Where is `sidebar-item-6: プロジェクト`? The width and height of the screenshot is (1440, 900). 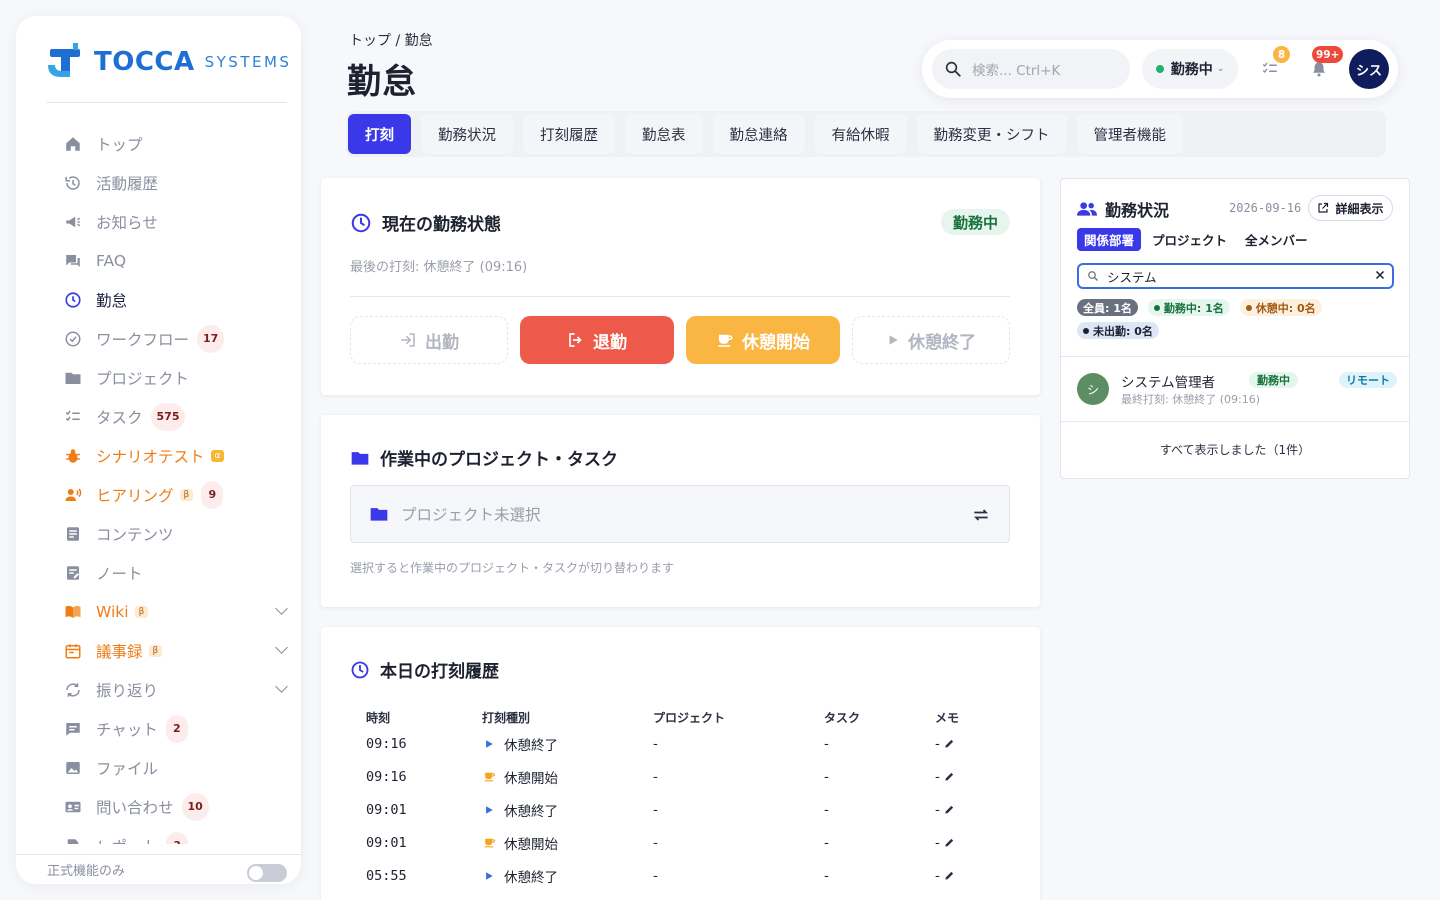 sidebar-item-6: プロジェクト is located at coordinates (175, 377).